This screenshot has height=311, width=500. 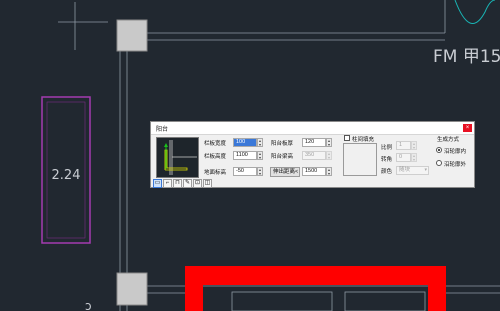 What do you see at coordinates (405, 170) in the screenshot?
I see `color-value: 随块` at bounding box center [405, 170].